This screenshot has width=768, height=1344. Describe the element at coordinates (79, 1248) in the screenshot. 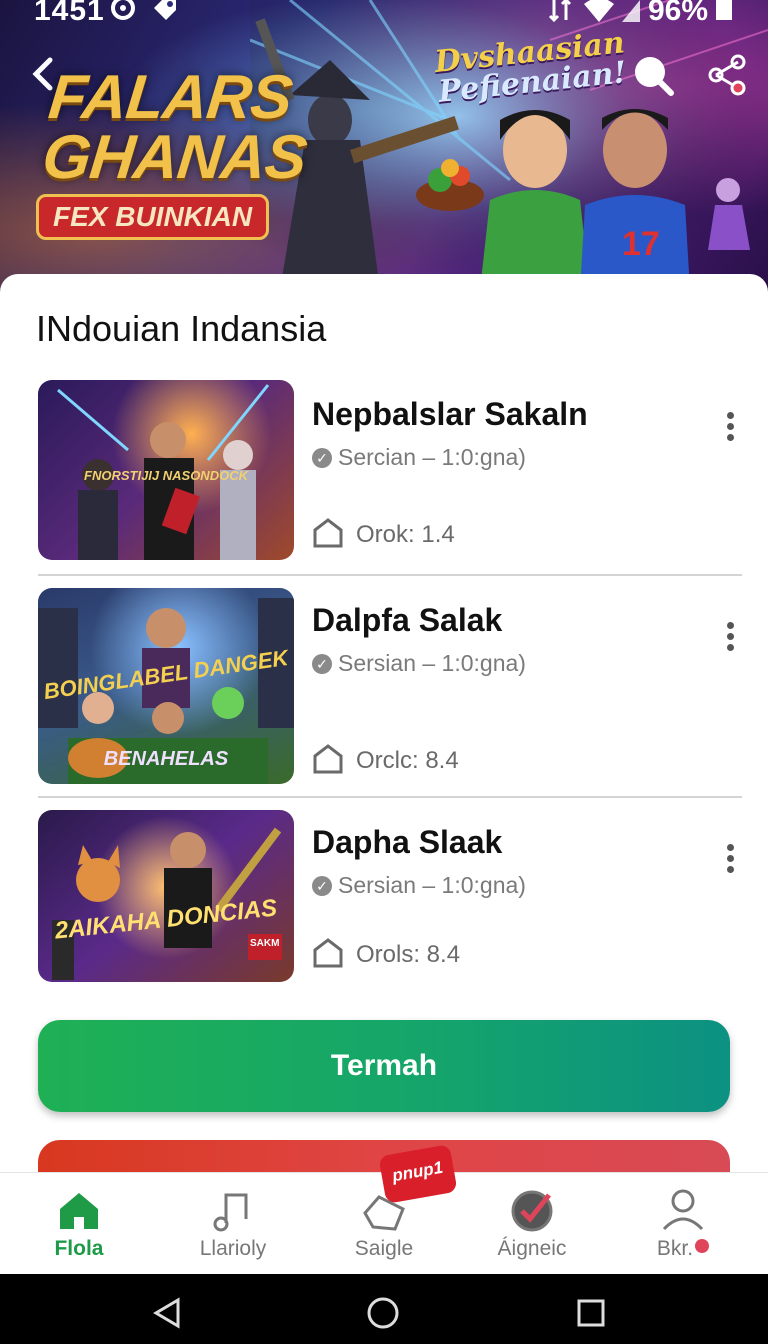

I see `nav-label: Flola` at that location.